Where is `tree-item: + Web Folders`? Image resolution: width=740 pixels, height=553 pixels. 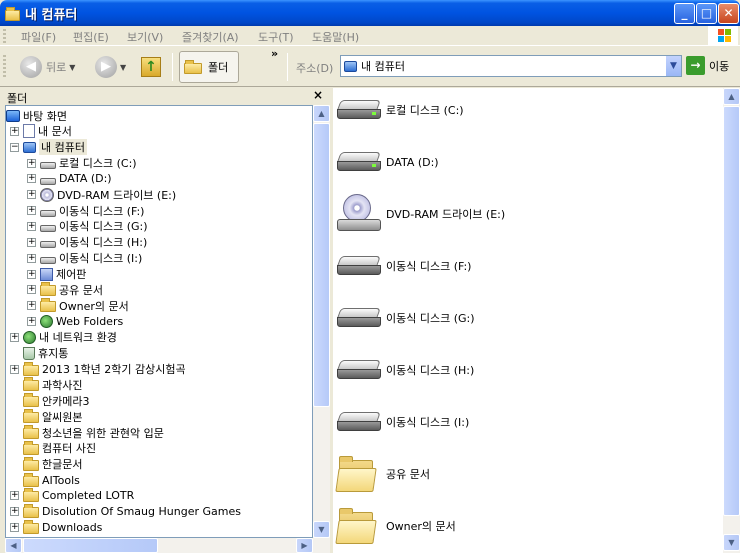 tree-item: + Web Folders is located at coordinates (75, 321).